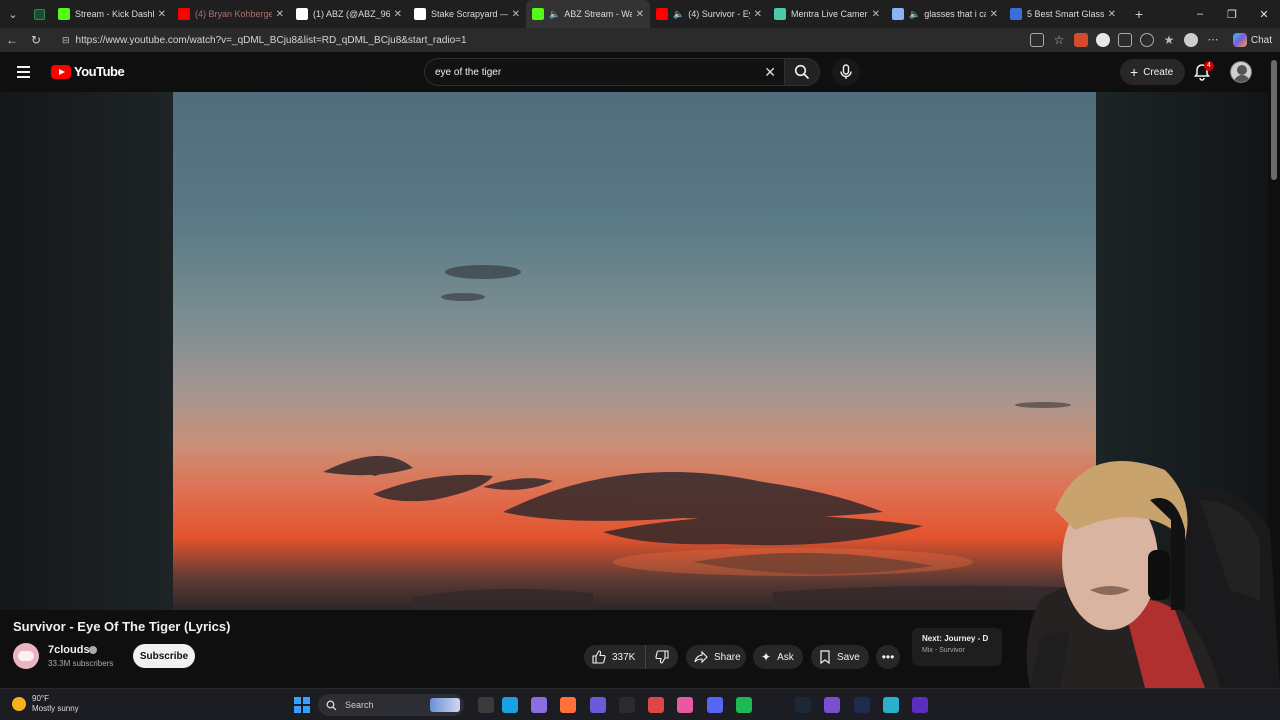 The image size is (1280, 720). Describe the element at coordinates (164, 656) in the screenshot. I see `subscribe-button: Subscribe` at that location.